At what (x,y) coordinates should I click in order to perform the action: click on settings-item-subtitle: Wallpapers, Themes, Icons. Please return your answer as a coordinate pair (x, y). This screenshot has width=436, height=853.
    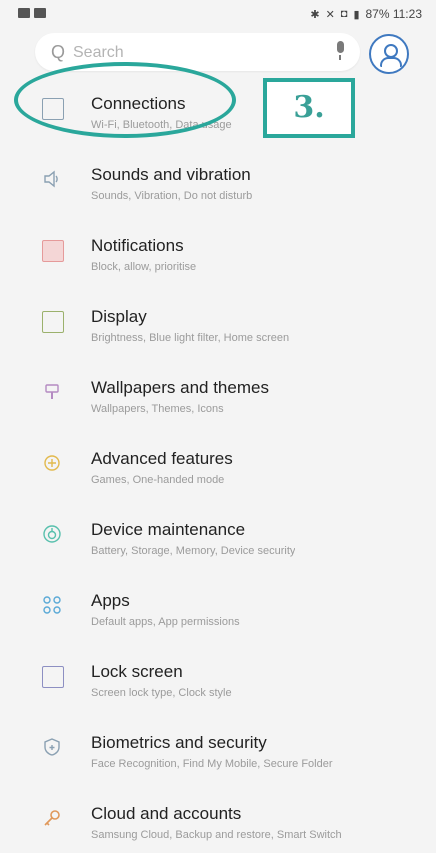
    Looking at the image, I should click on (157, 409).